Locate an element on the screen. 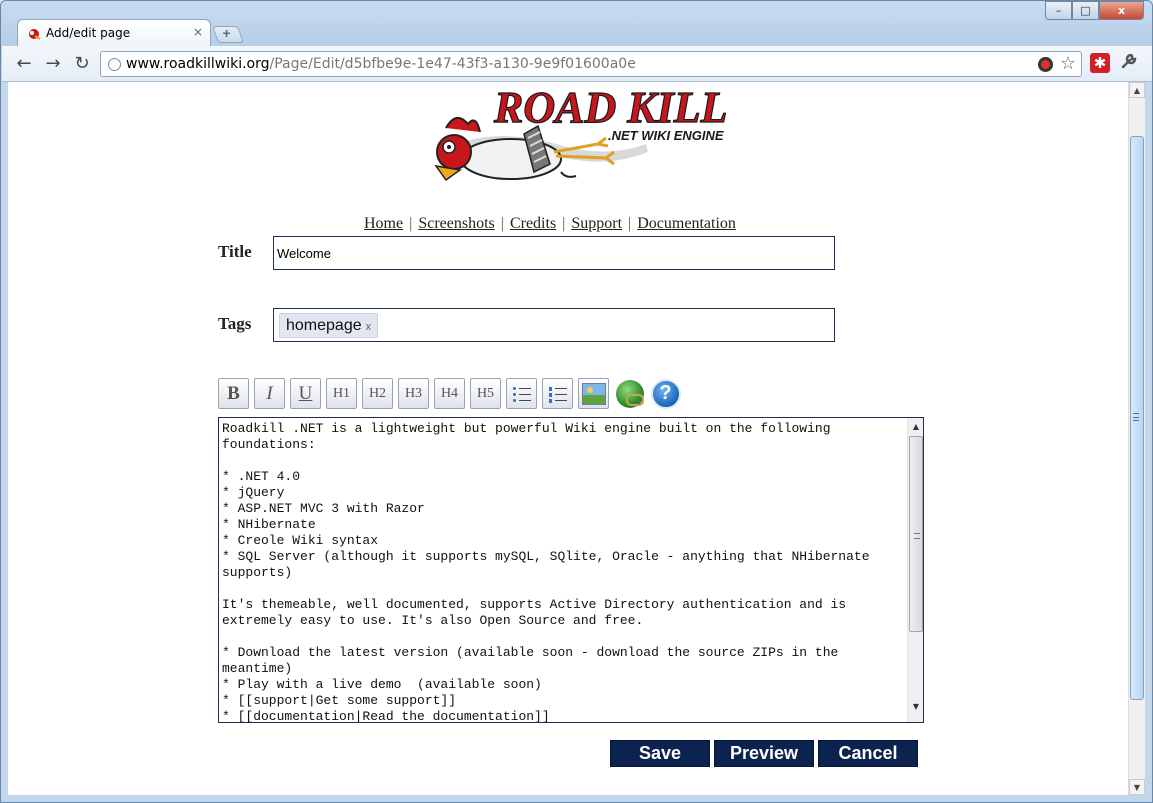  minimize-button: – is located at coordinates (1058, 10).